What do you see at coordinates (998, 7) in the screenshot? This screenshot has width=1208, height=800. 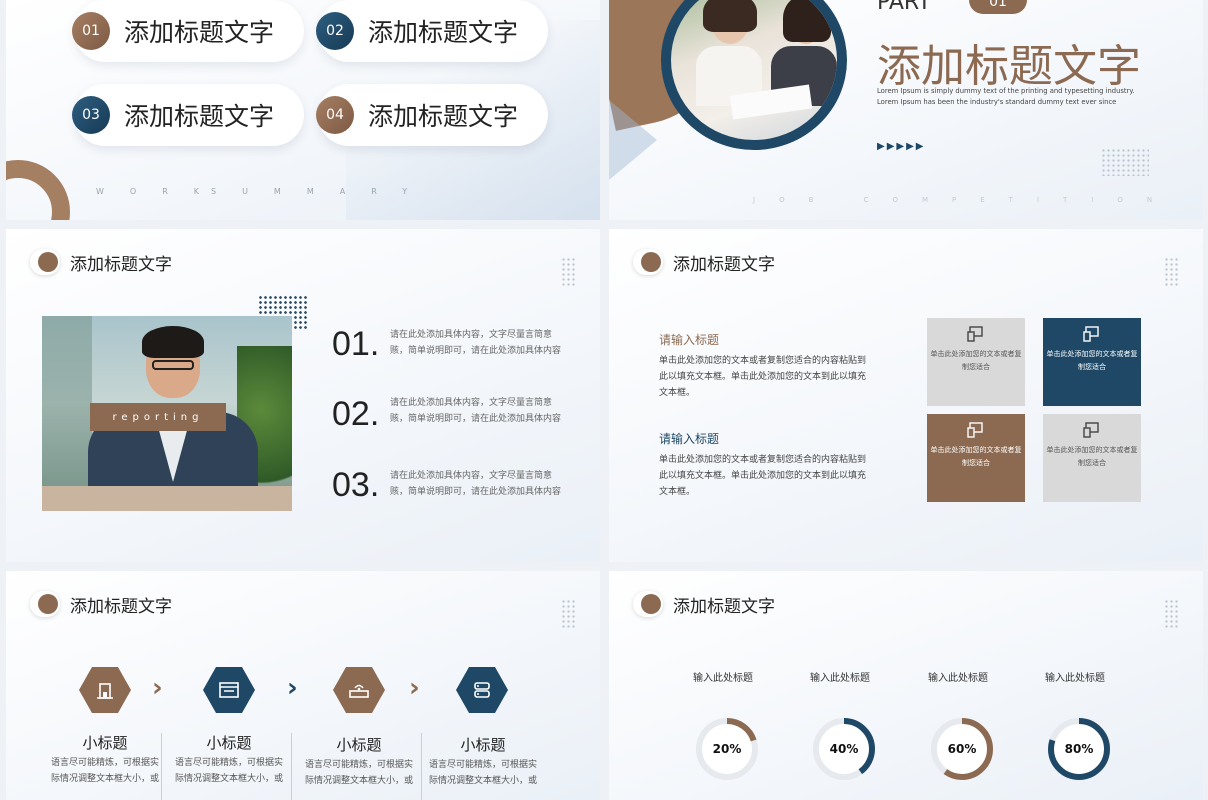 I see `part-number-badge: 01` at bounding box center [998, 7].